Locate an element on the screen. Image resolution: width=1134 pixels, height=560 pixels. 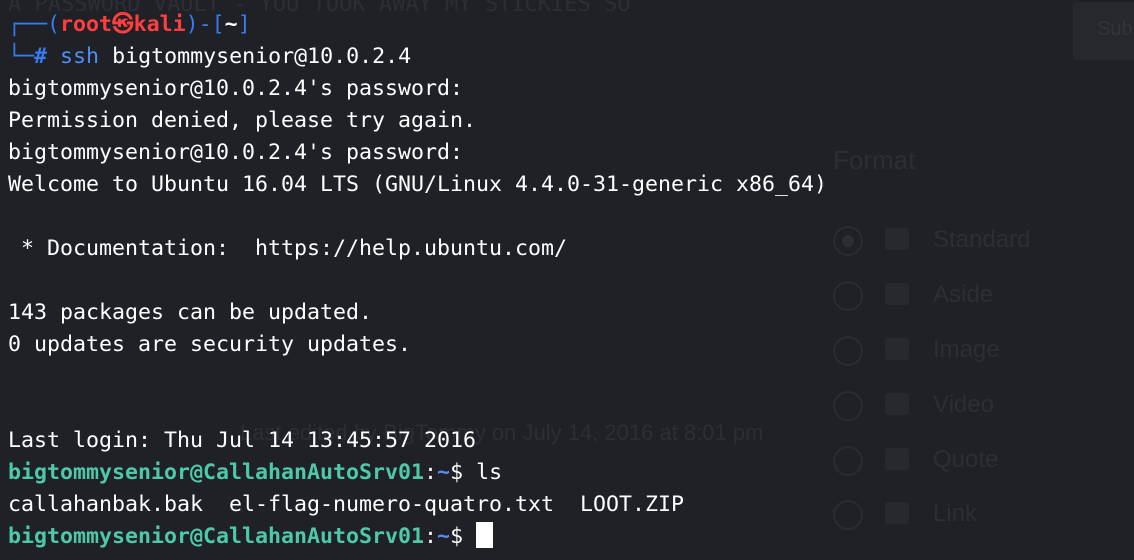
command-word: ssh is located at coordinates (80, 56).